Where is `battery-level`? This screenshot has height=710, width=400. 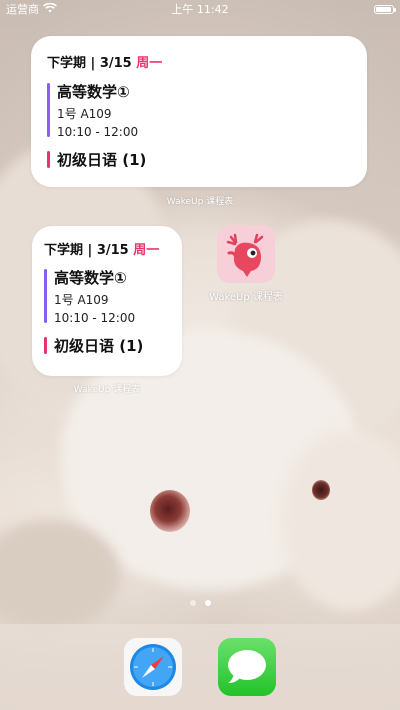
battery-level is located at coordinates (384, 9).